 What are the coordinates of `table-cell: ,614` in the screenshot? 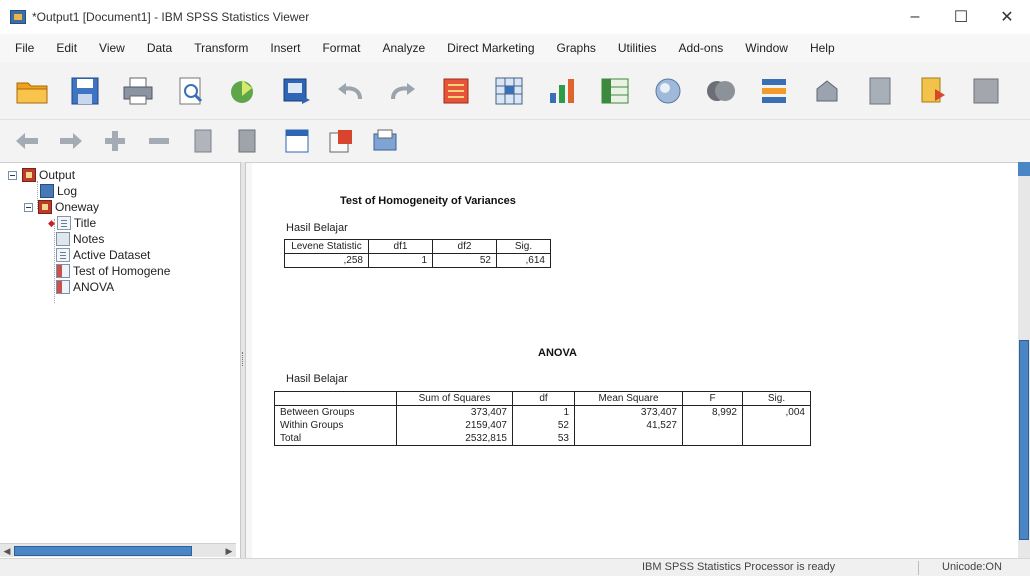 It's located at (523, 260).